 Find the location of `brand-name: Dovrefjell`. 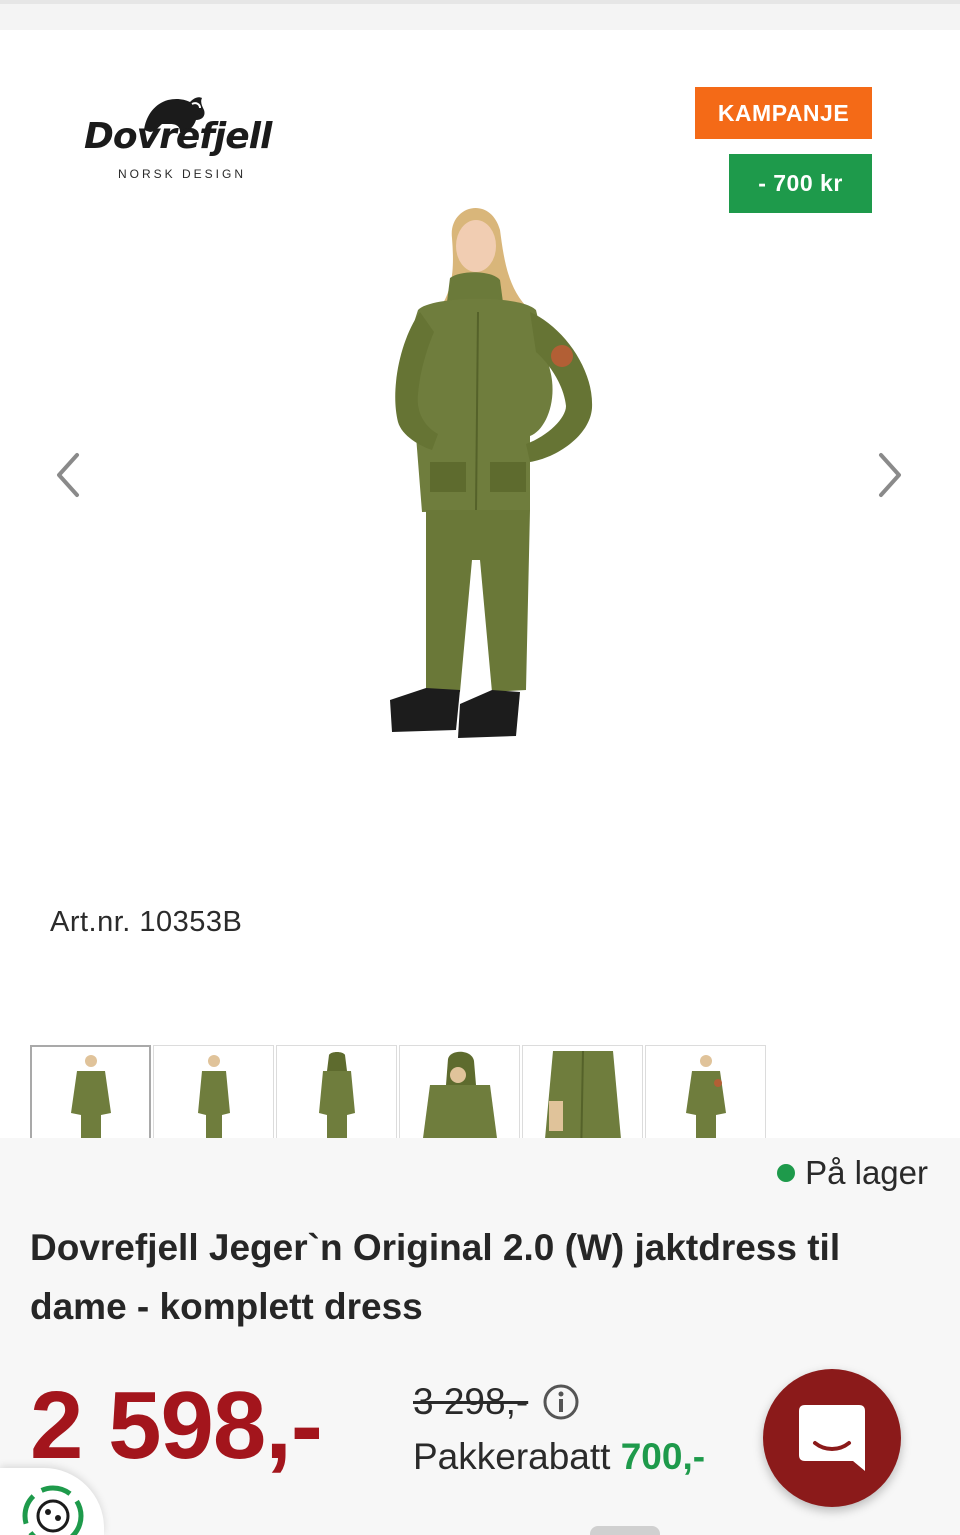

brand-name: Dovrefjell is located at coordinates (178, 136).